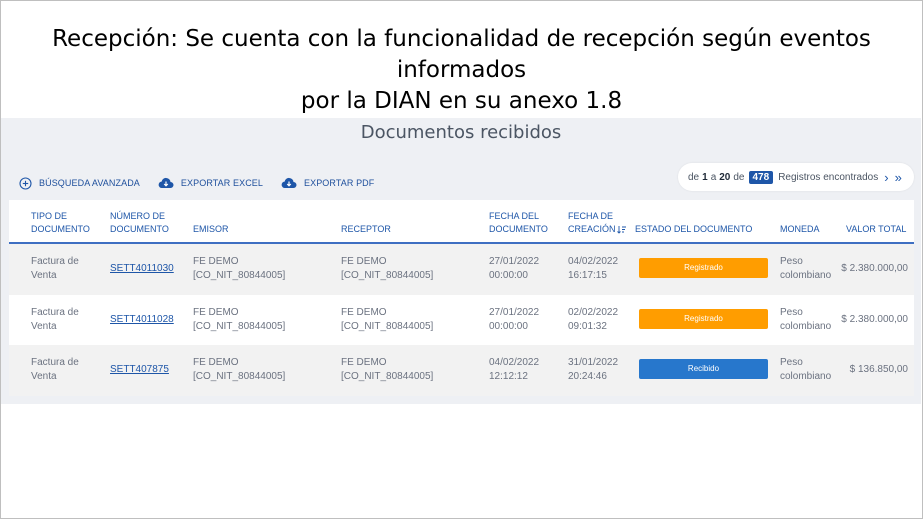 Image resolution: width=923 pixels, height=519 pixels. Describe the element at coordinates (725, 177) in the screenshot. I see `pager-to: 20` at that location.